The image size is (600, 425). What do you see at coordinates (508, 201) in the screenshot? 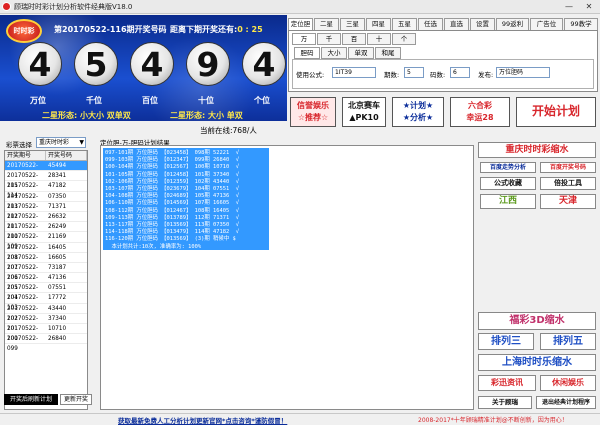
I see `jiangxi-button: 江西` at bounding box center [508, 201].